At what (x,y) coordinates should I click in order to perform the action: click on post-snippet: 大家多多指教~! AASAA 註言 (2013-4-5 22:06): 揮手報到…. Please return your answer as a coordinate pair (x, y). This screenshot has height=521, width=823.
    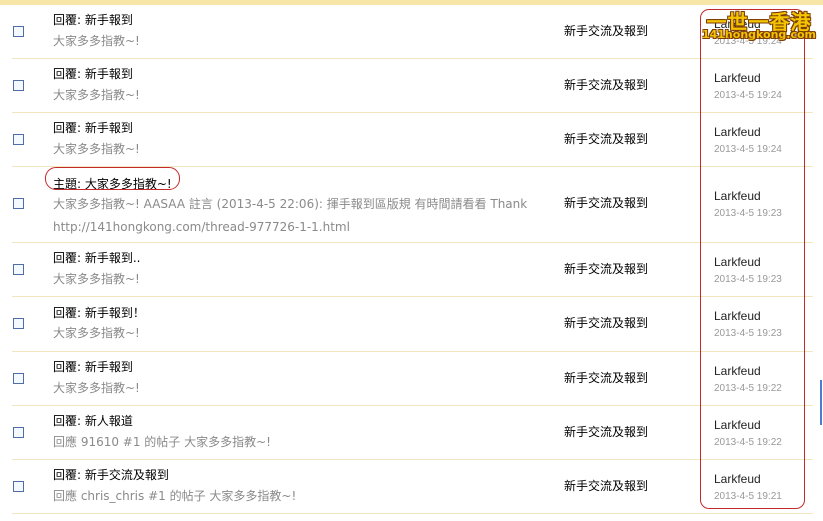
    Looking at the image, I should click on (290, 215).